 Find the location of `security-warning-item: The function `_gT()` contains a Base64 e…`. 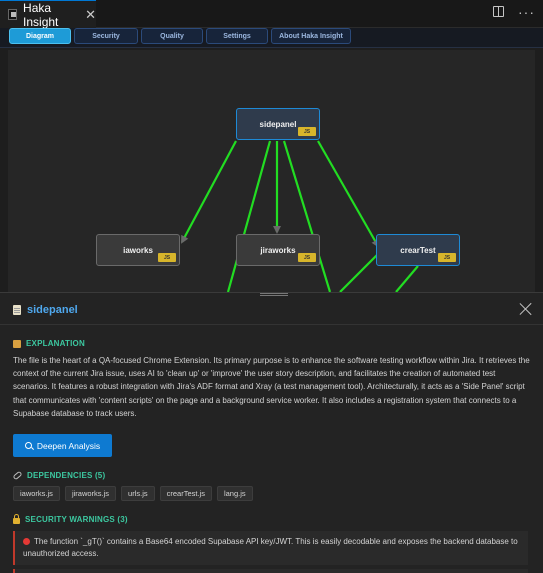

security-warning-item: The function `_gT()` contains a Base64 e… is located at coordinates (270, 548).